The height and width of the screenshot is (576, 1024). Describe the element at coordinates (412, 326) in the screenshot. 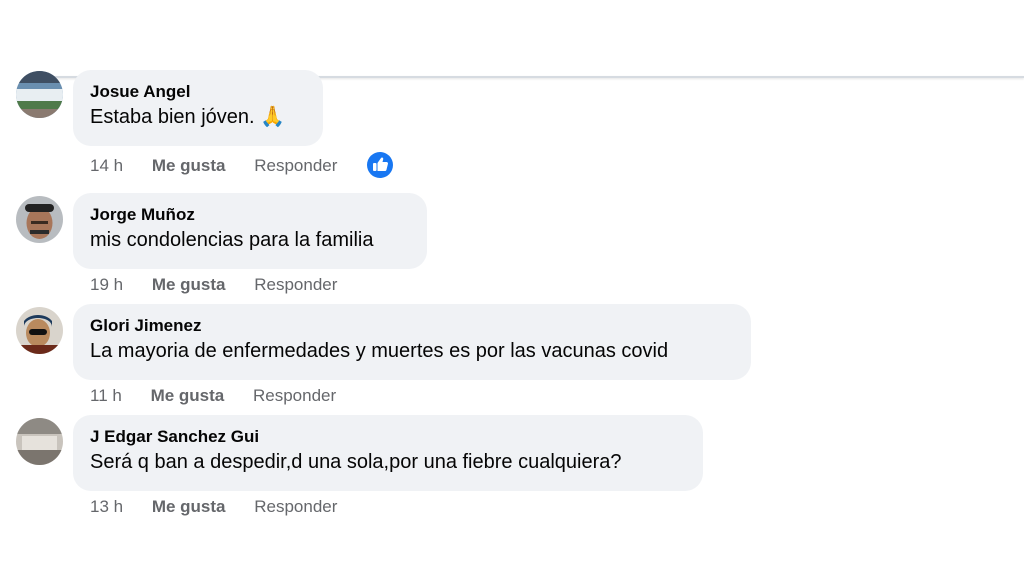

I see `comment-author: Glori Jimenez` at that location.